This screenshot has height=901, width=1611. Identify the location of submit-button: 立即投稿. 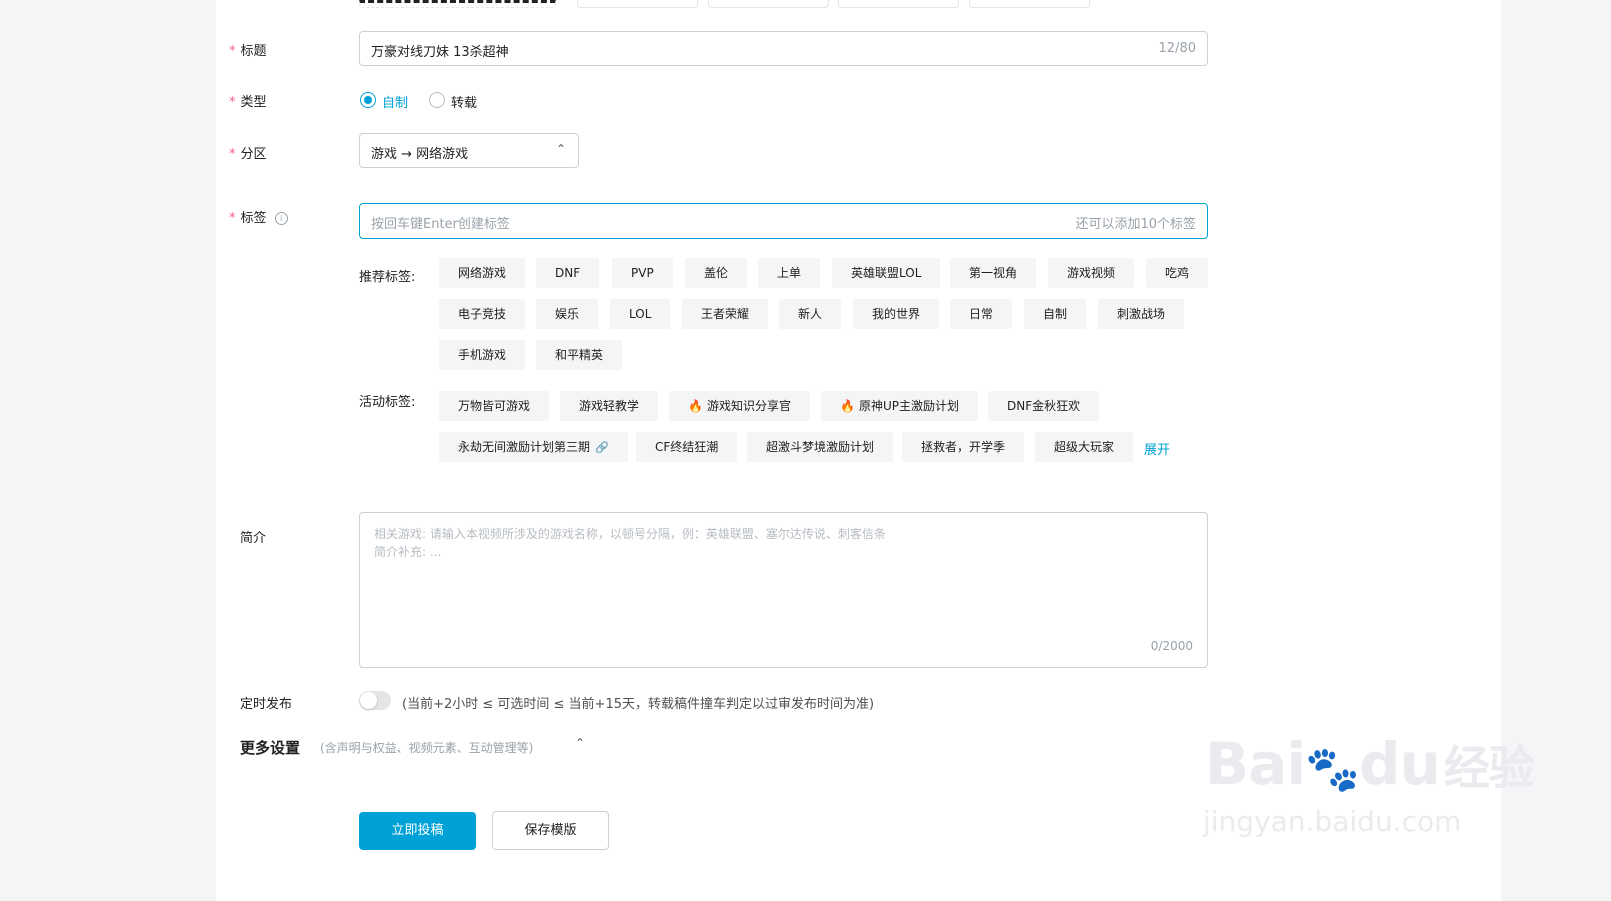
(417, 831).